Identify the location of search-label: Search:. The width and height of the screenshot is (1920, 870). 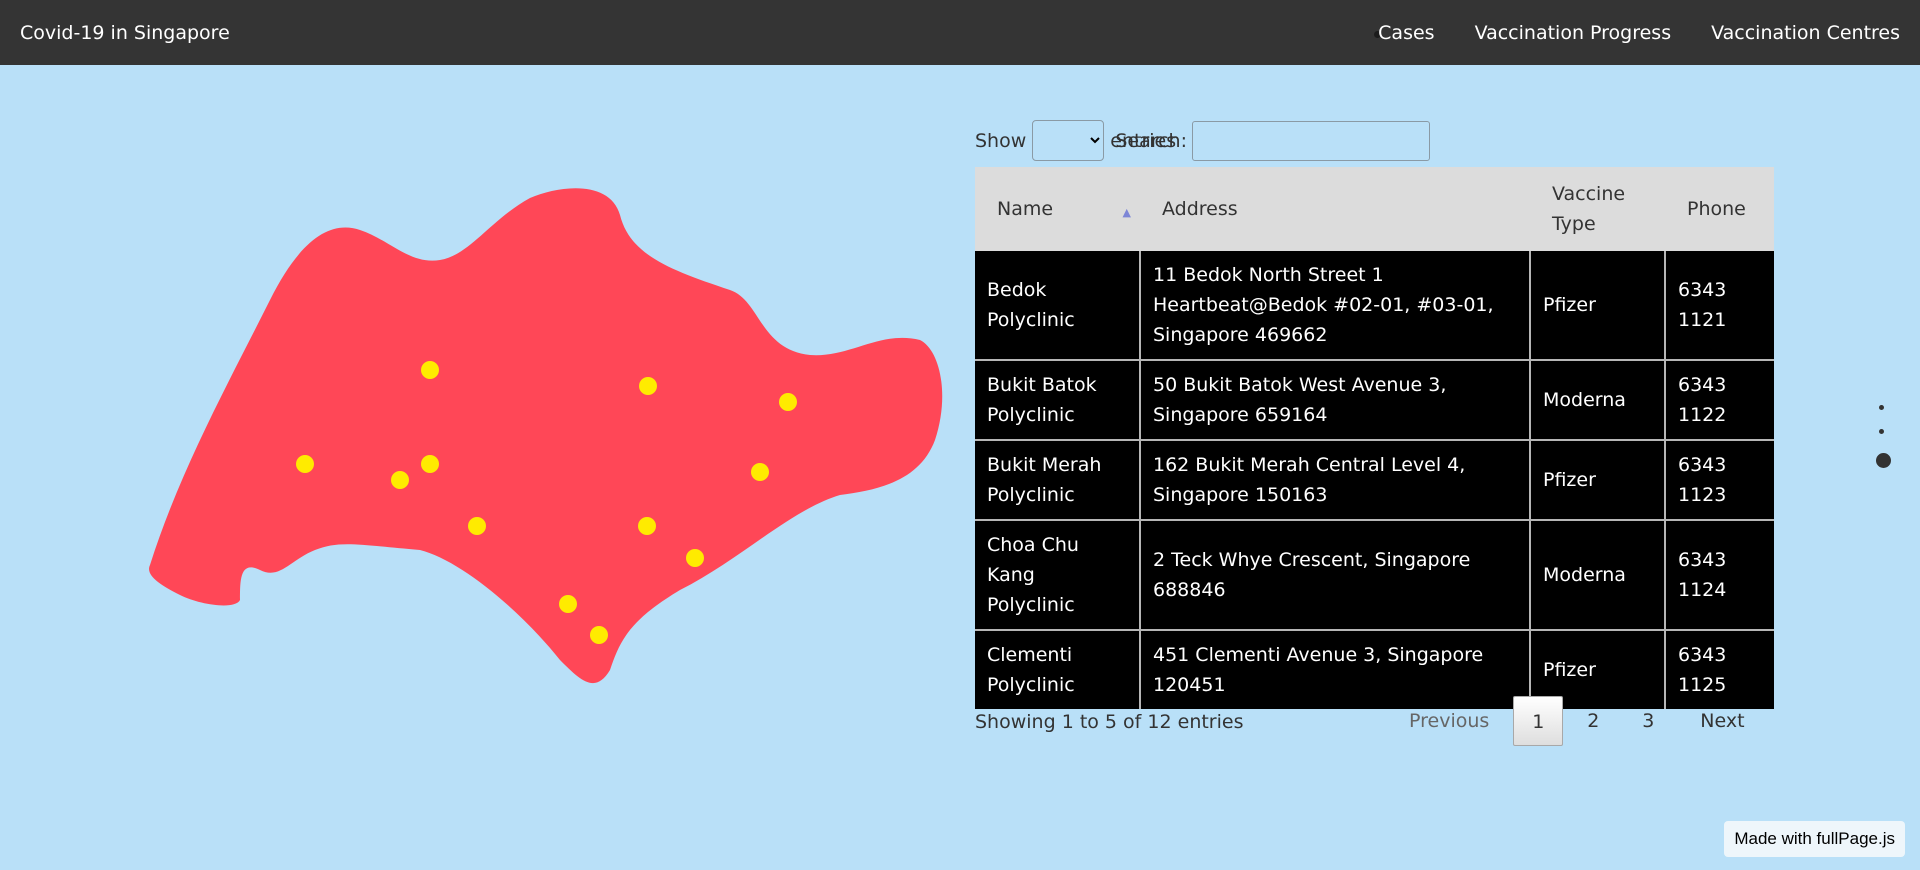
(1151, 141).